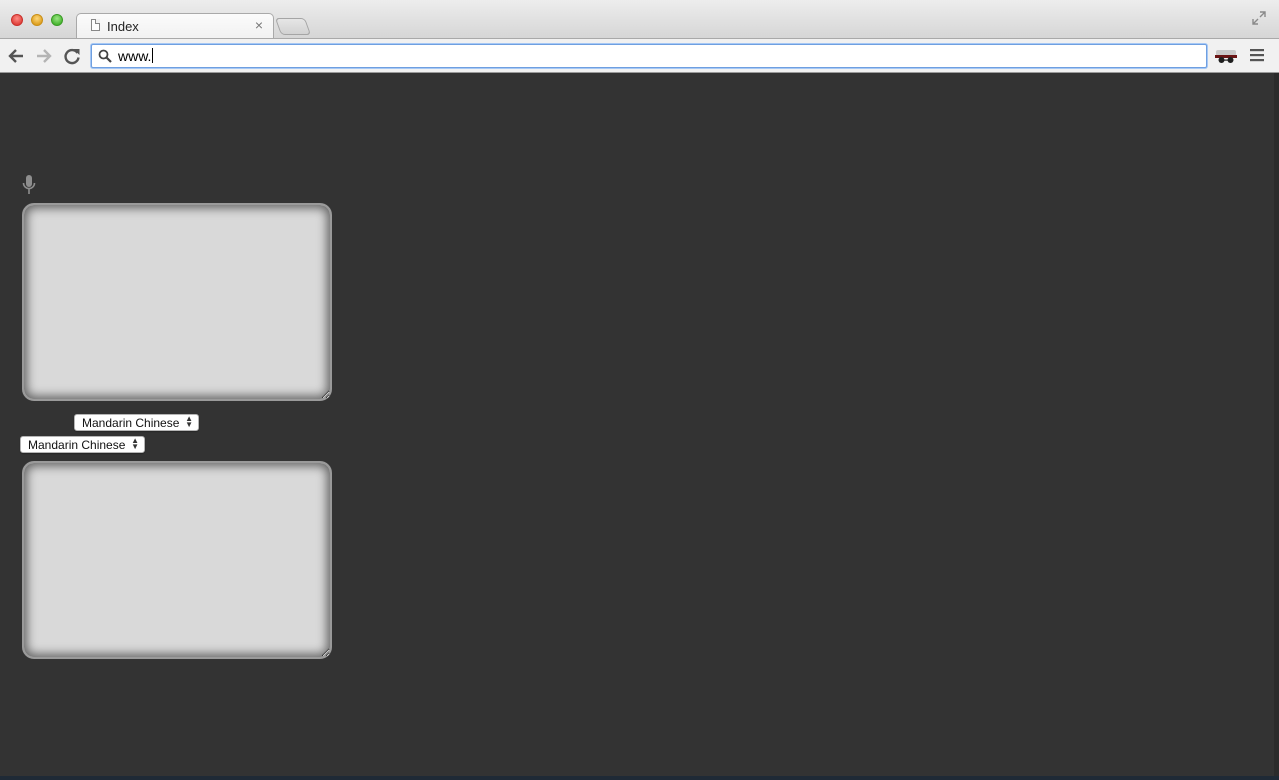 The height and width of the screenshot is (780, 1279). Describe the element at coordinates (177, 302) in the screenshot. I see `source-text-input` at that location.